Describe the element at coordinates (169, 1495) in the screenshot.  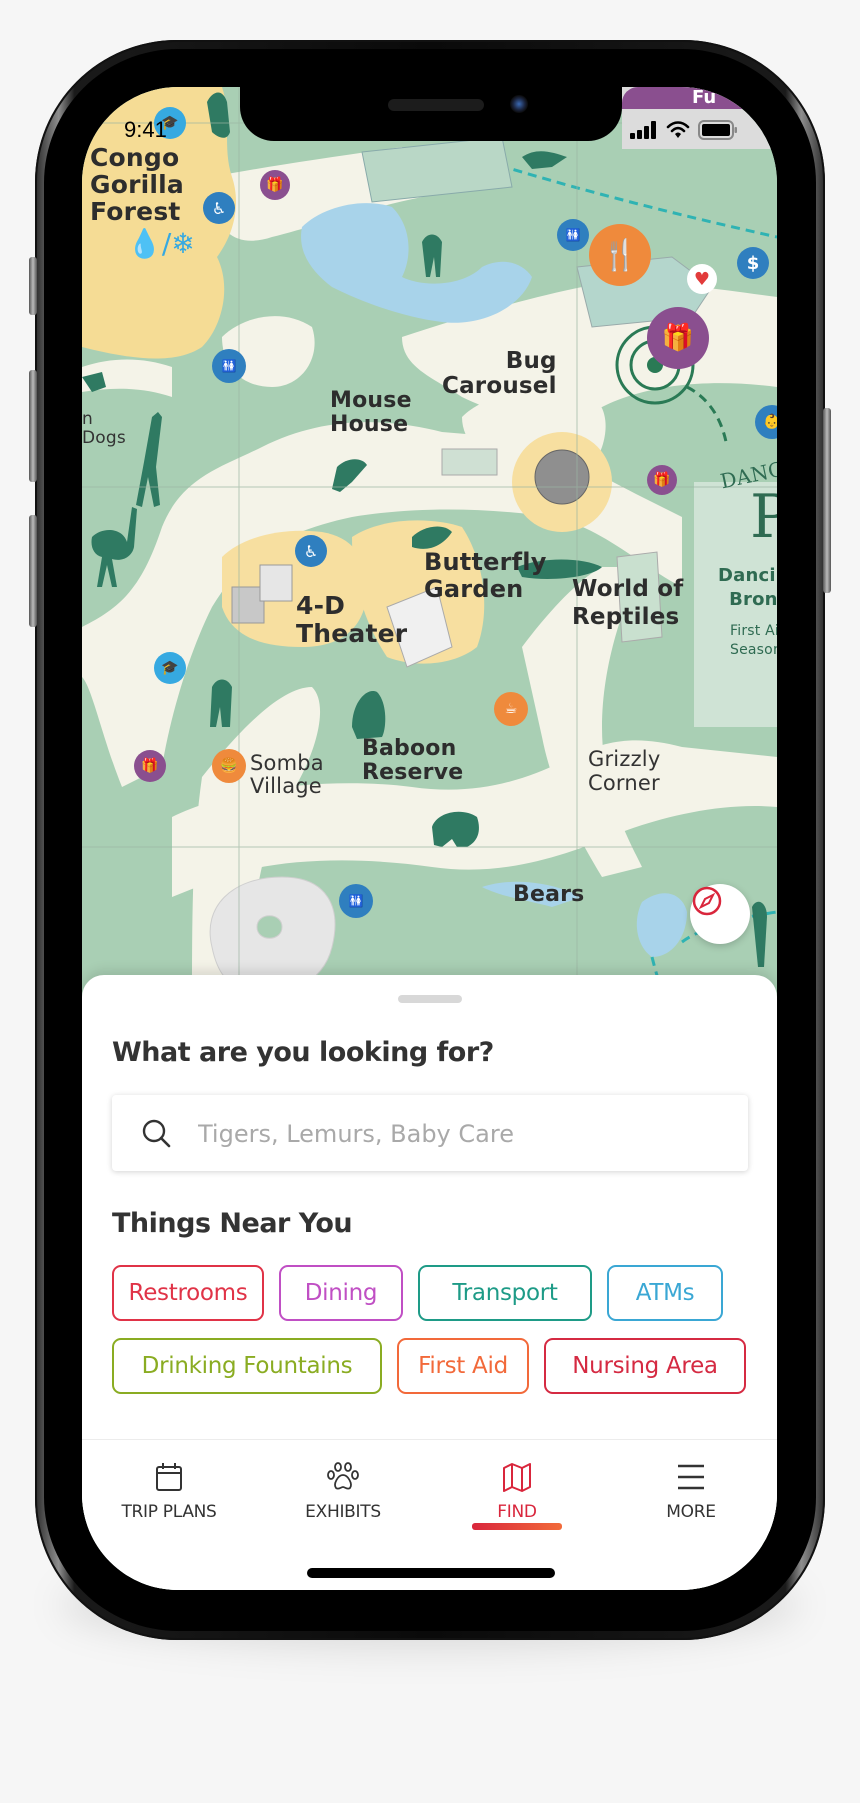
I see `tab-trip-plans: TRIP PLANS` at that location.